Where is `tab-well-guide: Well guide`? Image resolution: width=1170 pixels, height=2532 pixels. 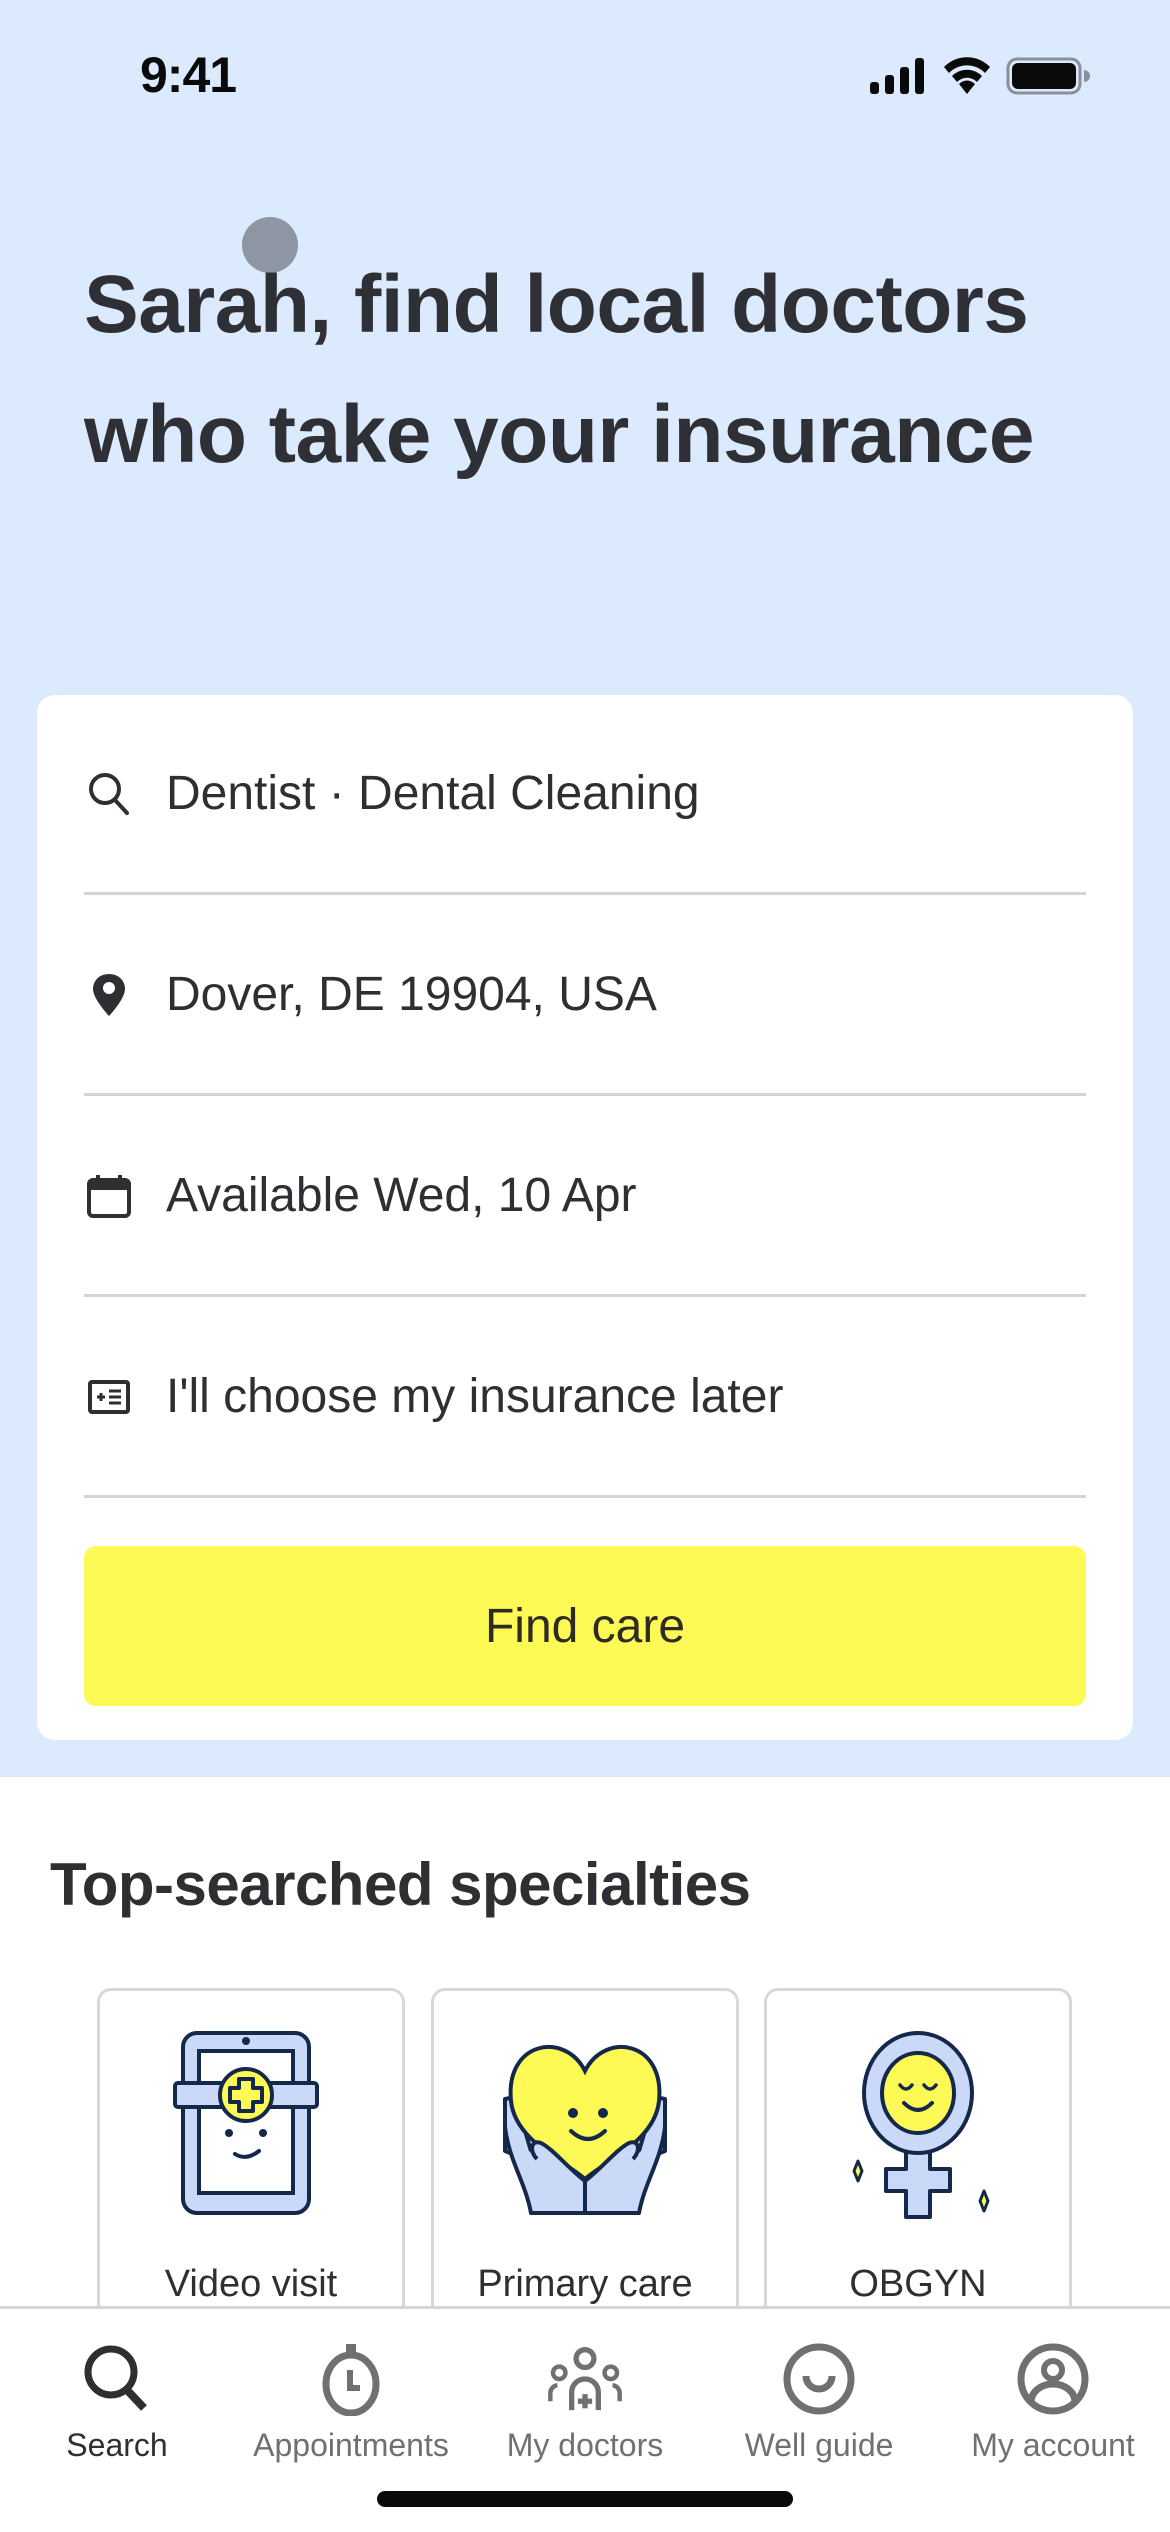 tab-well-guide: Well guide is located at coordinates (819, 2409).